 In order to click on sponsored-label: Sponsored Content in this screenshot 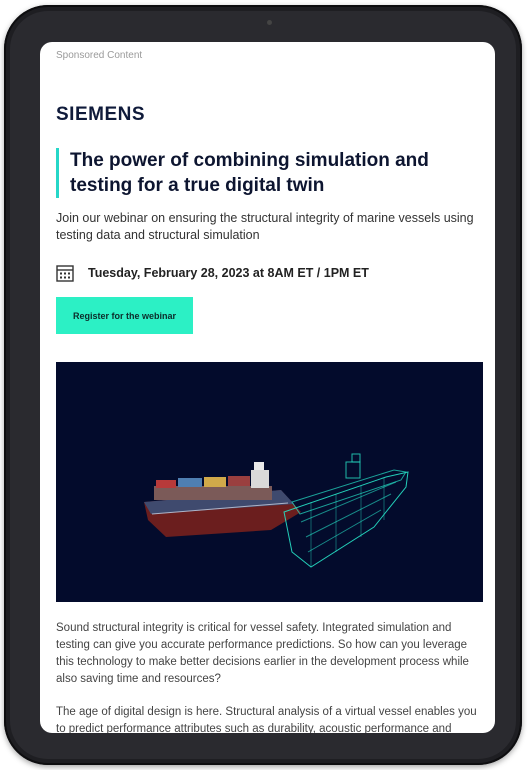, I will do `click(99, 55)`.